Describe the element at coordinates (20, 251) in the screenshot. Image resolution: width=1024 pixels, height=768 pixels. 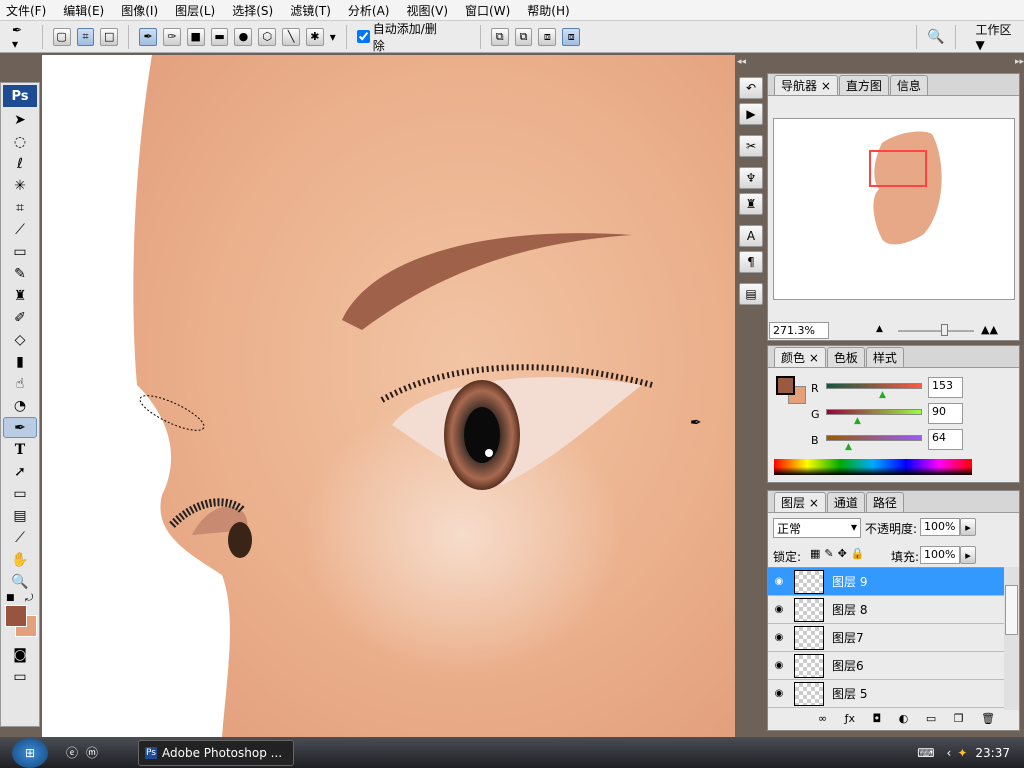
I see `healing-brush-icon: ▭` at that location.